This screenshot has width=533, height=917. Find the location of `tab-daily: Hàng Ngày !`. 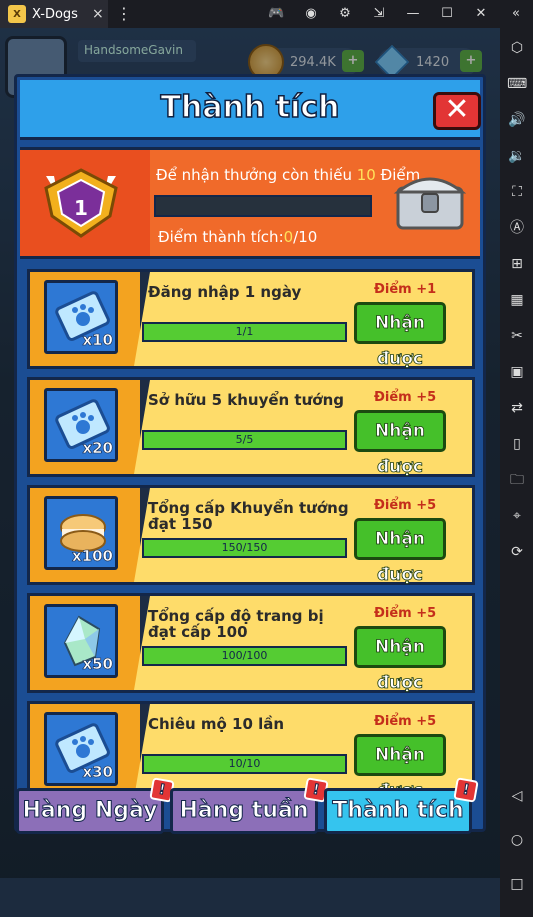

tab-daily: Hàng Ngày ! is located at coordinates (95, 805).